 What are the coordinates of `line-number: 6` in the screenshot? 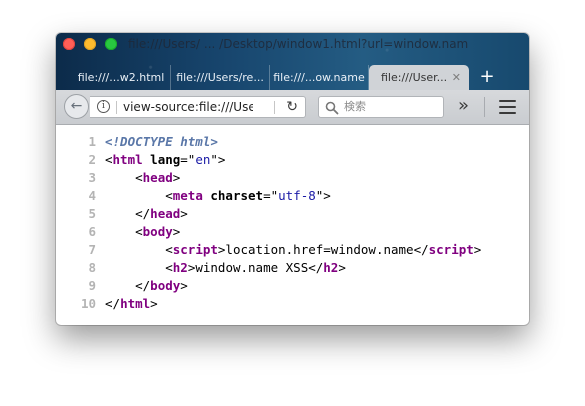 It's located at (92, 231).